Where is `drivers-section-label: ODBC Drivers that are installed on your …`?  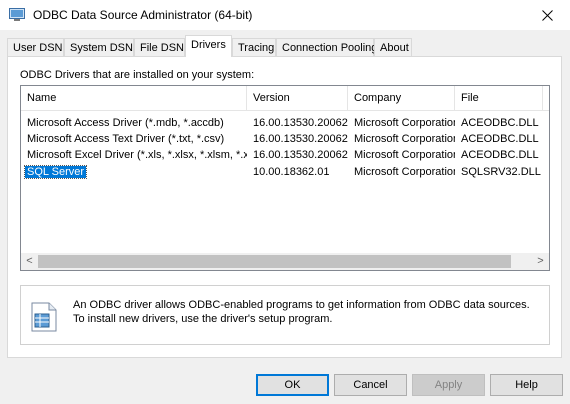 drivers-section-label: ODBC Drivers that are installed on your … is located at coordinates (137, 75).